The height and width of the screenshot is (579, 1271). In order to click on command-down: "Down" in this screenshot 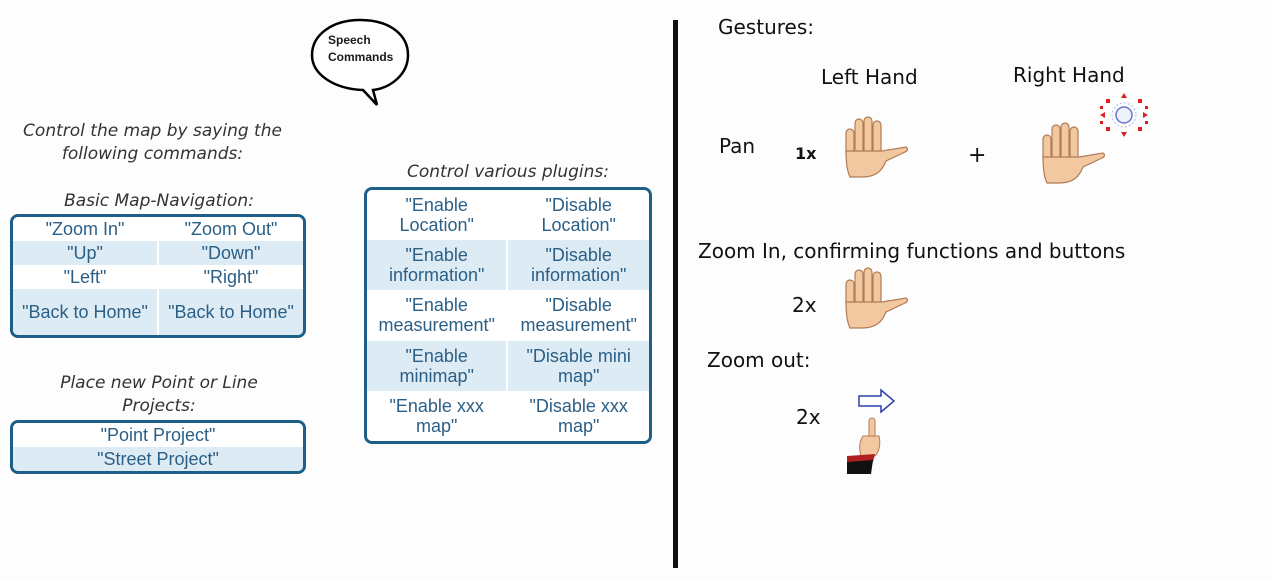, I will do `click(230, 253)`.